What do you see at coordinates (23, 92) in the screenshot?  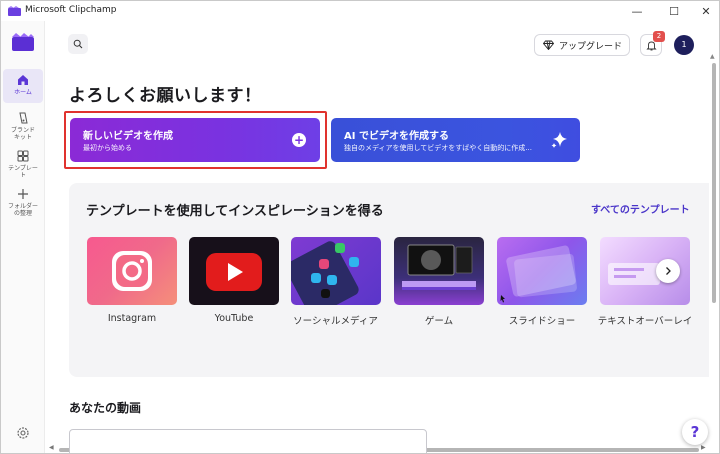 I see `rail-item-label: ホーム` at bounding box center [23, 92].